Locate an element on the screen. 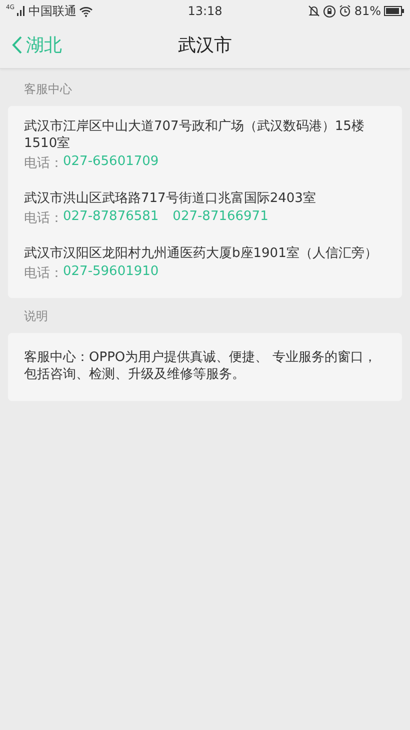  section-header: 客服中心 is located at coordinates (48, 89).